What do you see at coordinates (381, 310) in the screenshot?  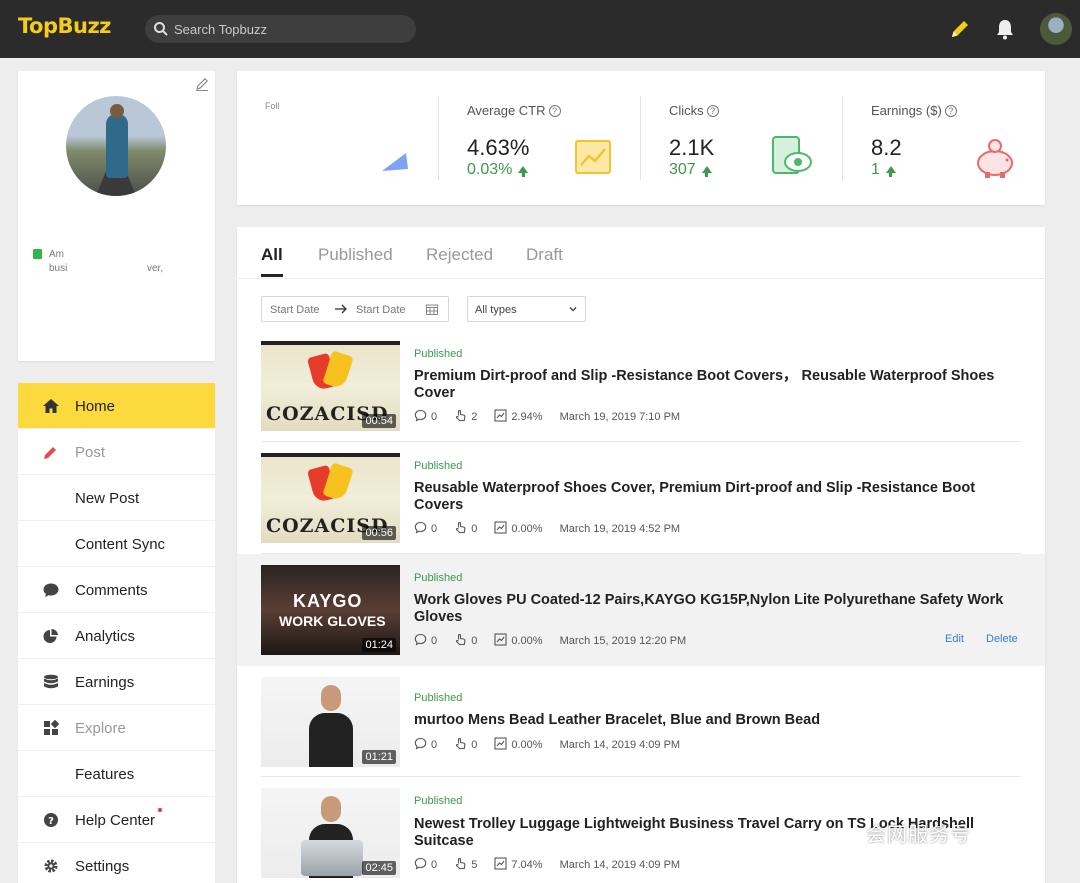 I see `end-date-input: Start Date` at bounding box center [381, 310].